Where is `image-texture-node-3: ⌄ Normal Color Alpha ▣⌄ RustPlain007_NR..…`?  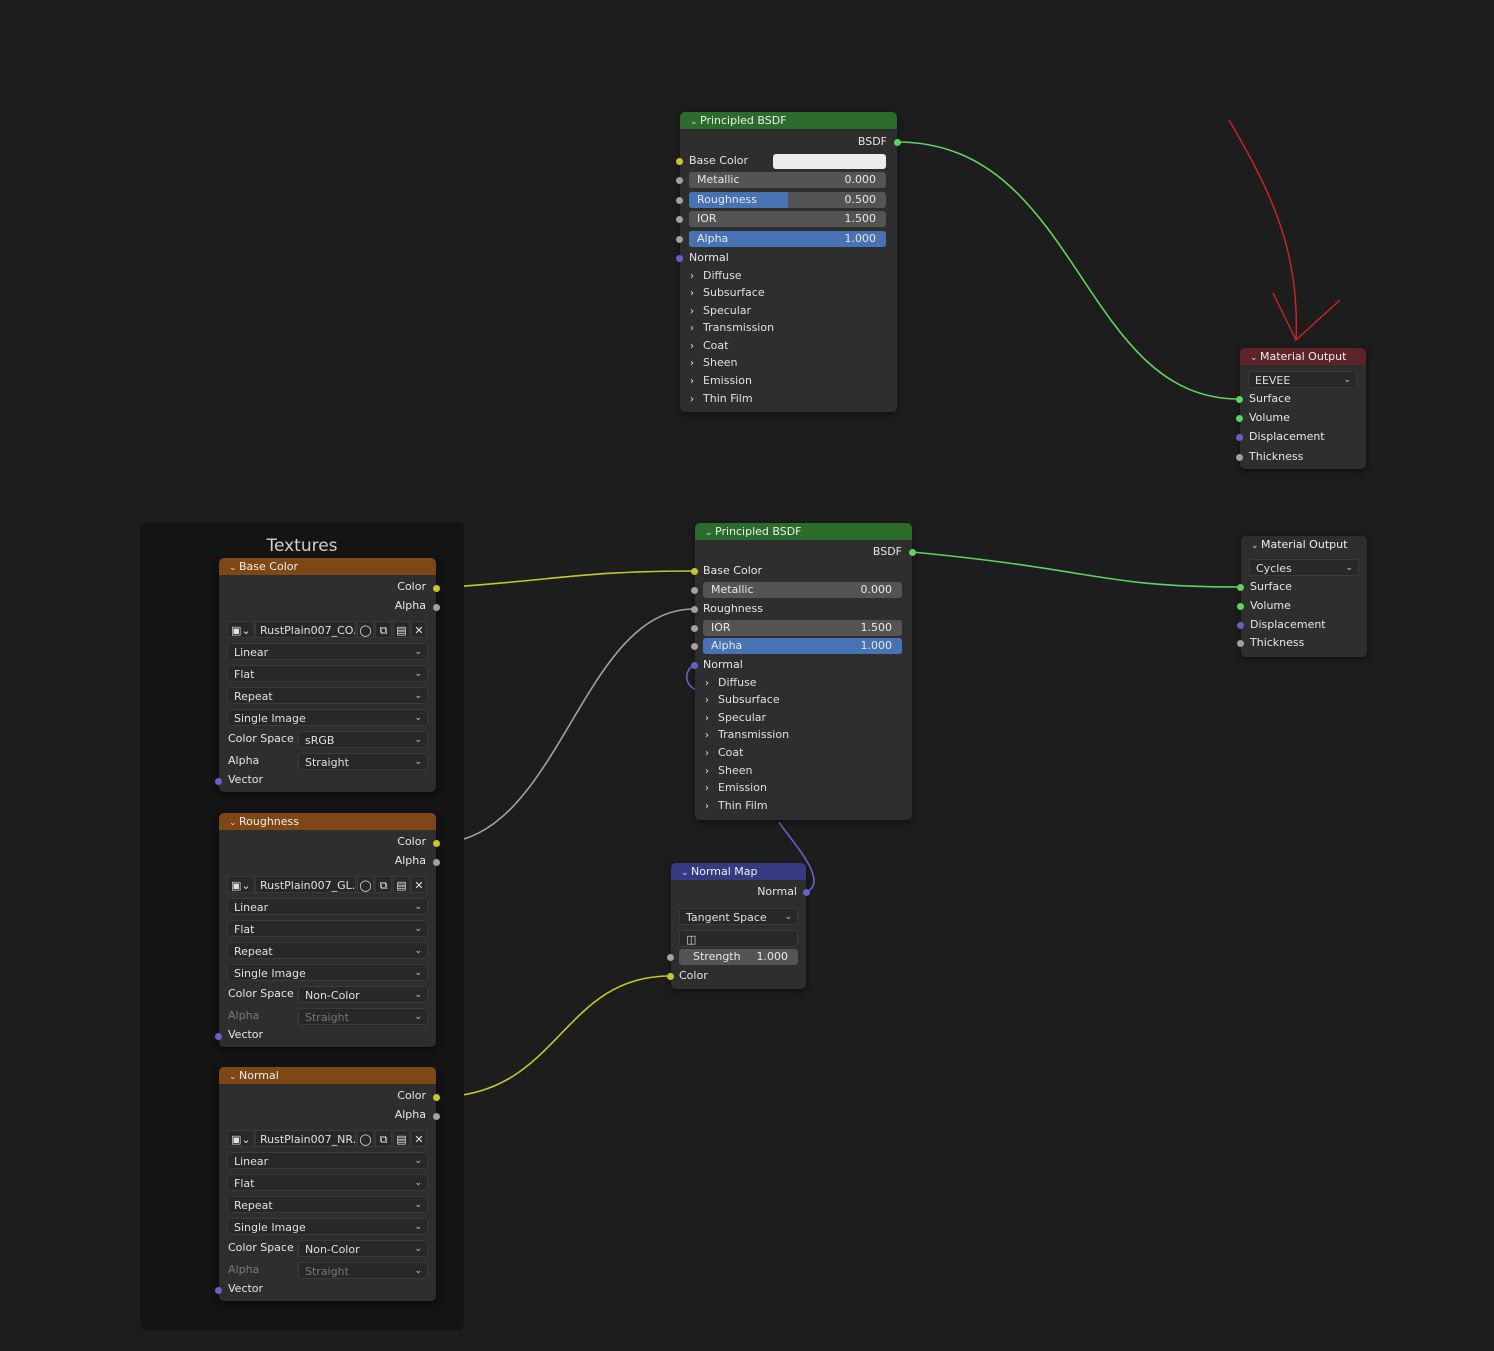 image-texture-node-3: ⌄ Normal Color Alpha ▣⌄ RustPlain007_NR..… is located at coordinates (327, 1184).